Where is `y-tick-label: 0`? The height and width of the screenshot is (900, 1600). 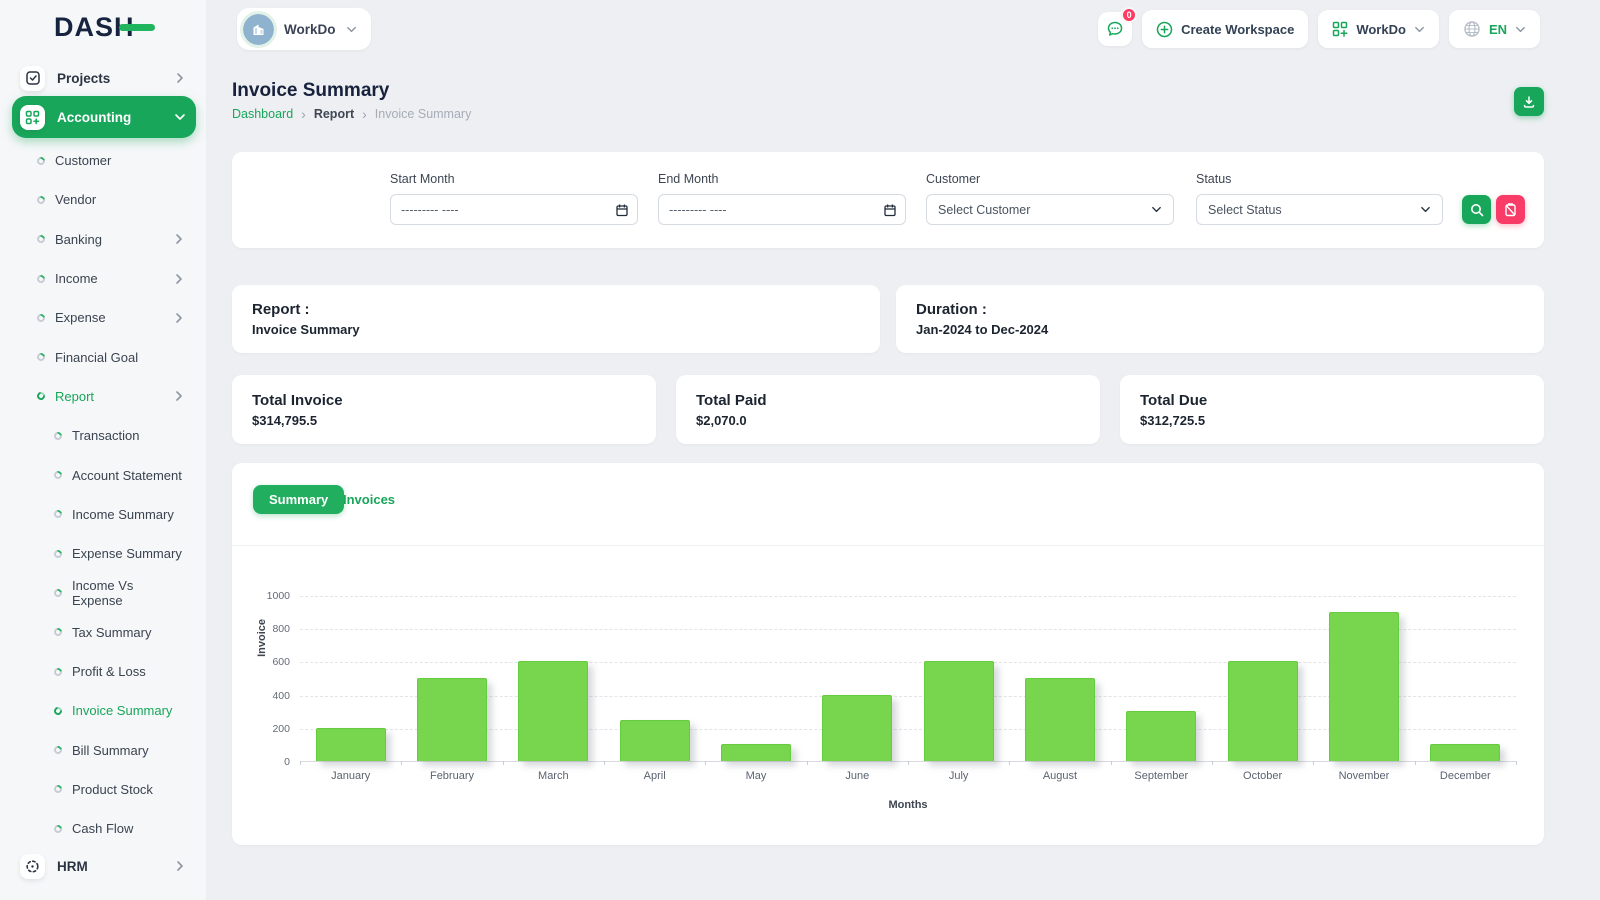 y-tick-label: 0 is located at coordinates (287, 762).